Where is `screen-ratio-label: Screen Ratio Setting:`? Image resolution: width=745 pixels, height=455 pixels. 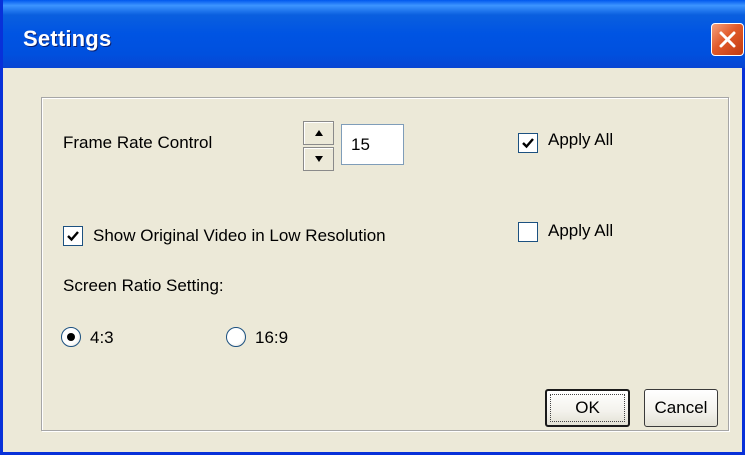 screen-ratio-label: Screen Ratio Setting: is located at coordinates (143, 285).